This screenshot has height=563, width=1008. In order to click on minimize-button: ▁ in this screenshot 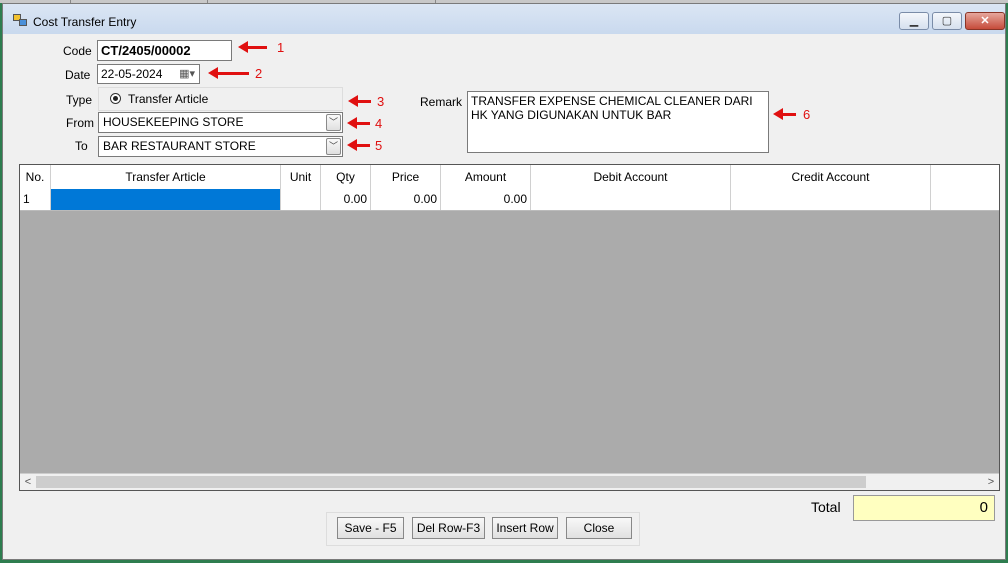, I will do `click(914, 21)`.